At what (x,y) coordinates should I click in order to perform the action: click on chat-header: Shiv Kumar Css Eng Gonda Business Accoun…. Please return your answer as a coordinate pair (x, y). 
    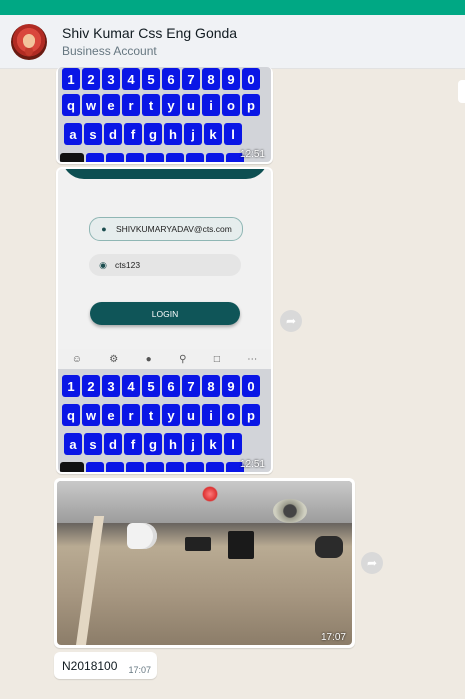
    Looking at the image, I should click on (232, 42).